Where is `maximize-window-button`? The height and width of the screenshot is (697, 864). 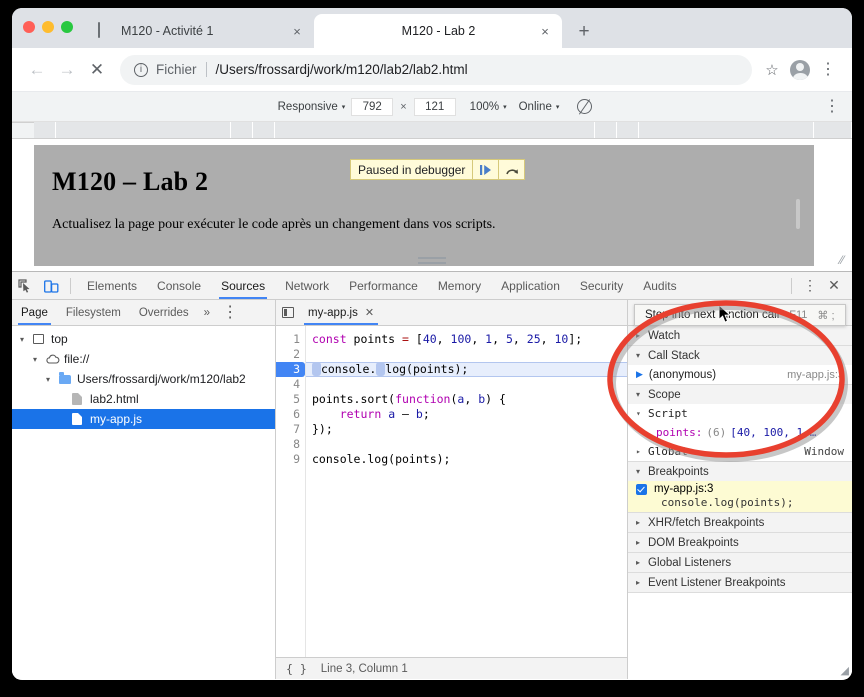 maximize-window-button is located at coordinates (67, 27).